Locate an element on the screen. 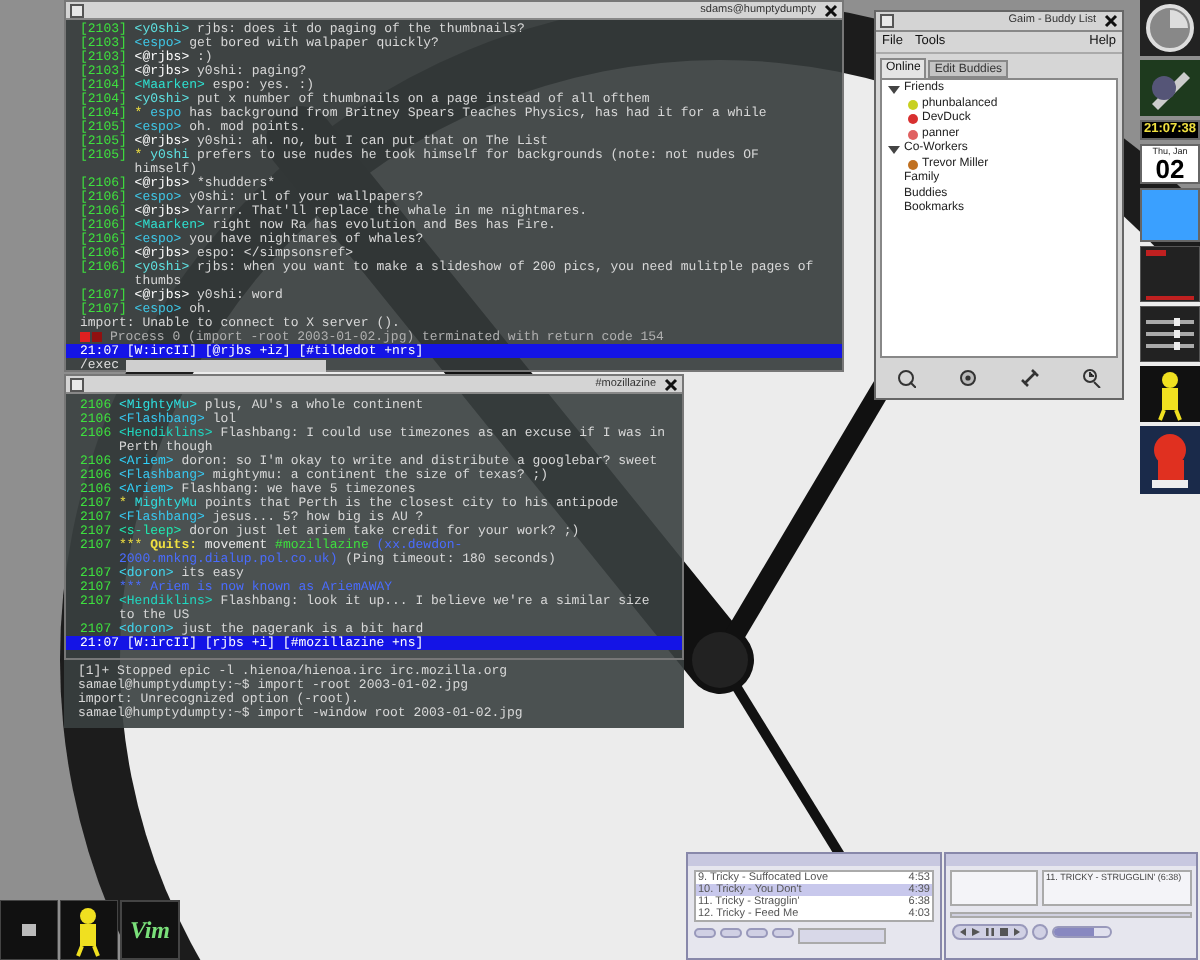 Image resolution: width=1200 pixels, height=960 pixels. mixer-sliders-icon is located at coordinates (1170, 334).